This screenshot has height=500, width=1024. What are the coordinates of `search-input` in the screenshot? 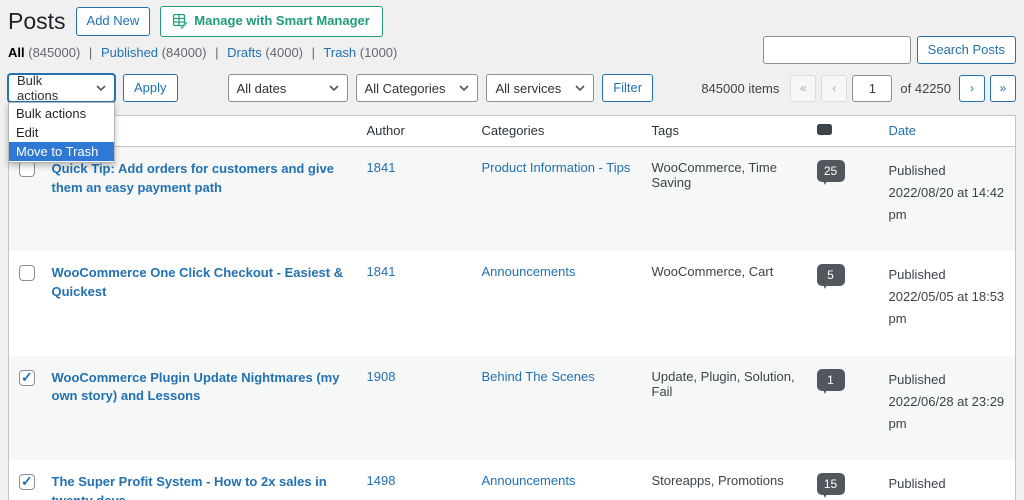 It's located at (836, 50).